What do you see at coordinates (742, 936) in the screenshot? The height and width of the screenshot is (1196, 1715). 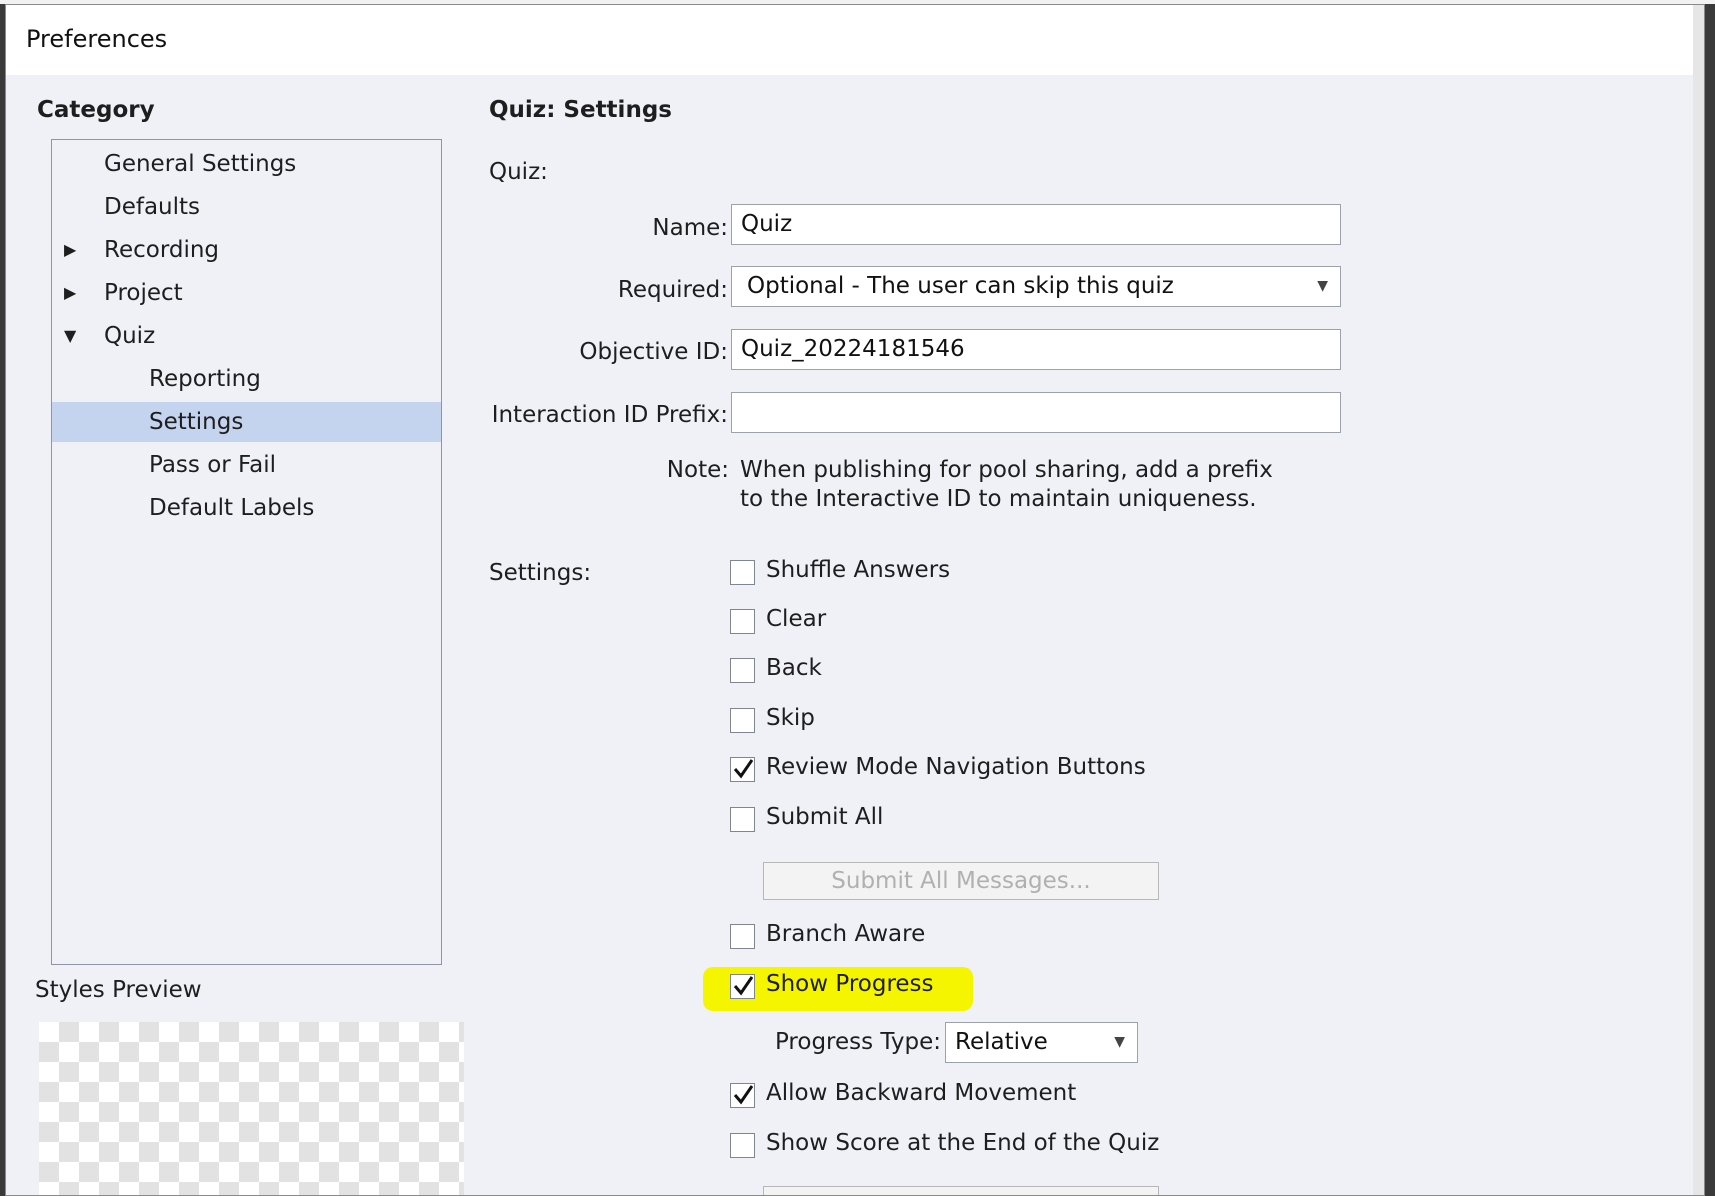 I see `branch-aware-checkbox` at bounding box center [742, 936].